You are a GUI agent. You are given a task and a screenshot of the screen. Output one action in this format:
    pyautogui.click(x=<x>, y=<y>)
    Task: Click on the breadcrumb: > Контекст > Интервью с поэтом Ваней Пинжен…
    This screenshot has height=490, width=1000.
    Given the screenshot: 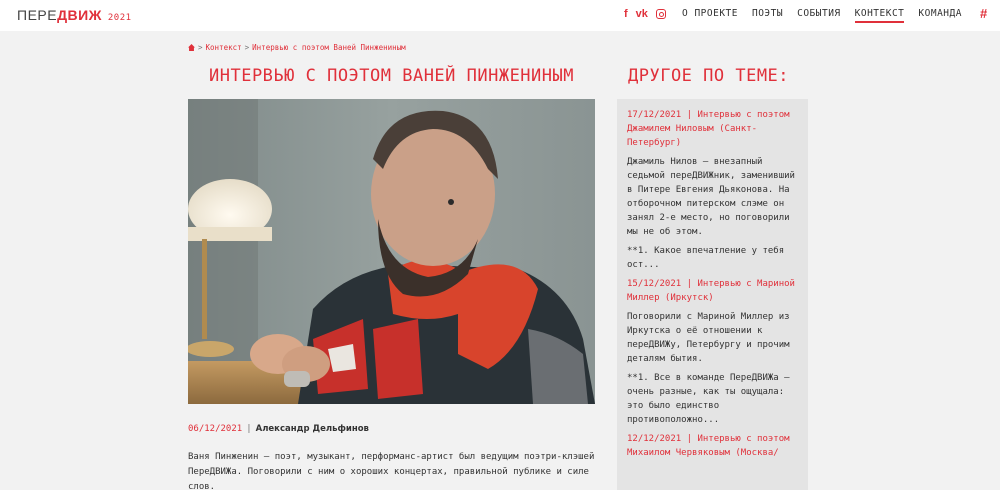 What is the action you would take?
    pyautogui.click(x=297, y=47)
    